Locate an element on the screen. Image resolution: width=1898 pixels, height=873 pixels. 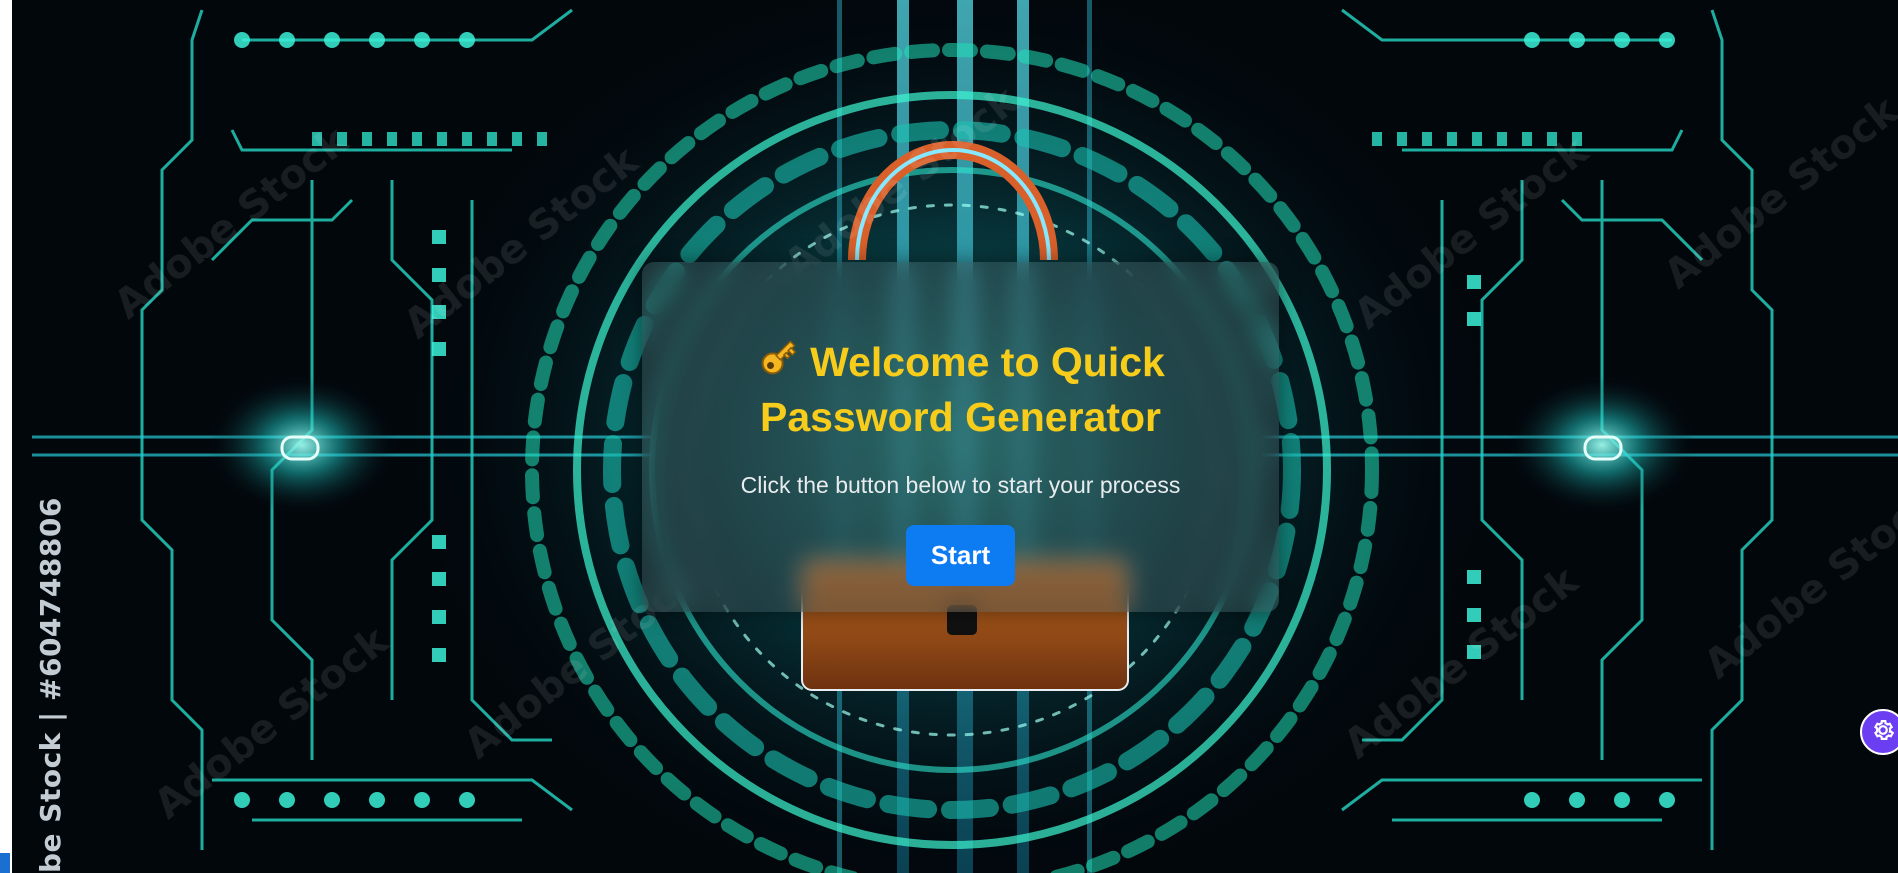
stock-credit-text: be Stock | #604748806 is located at coordinates (50, 685).